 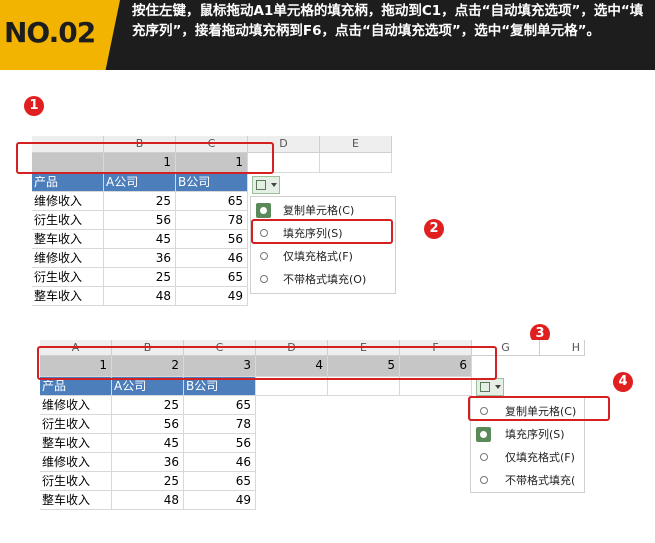 I want to click on step-badge: NO.02, so click(x=60, y=35).